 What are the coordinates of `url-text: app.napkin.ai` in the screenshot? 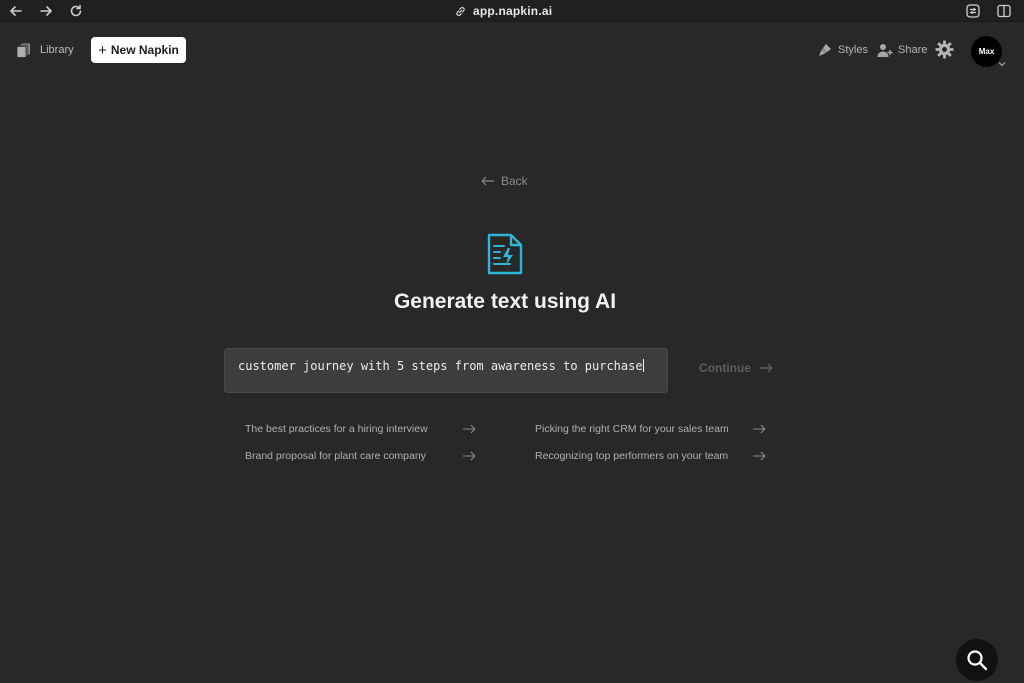 It's located at (513, 11).